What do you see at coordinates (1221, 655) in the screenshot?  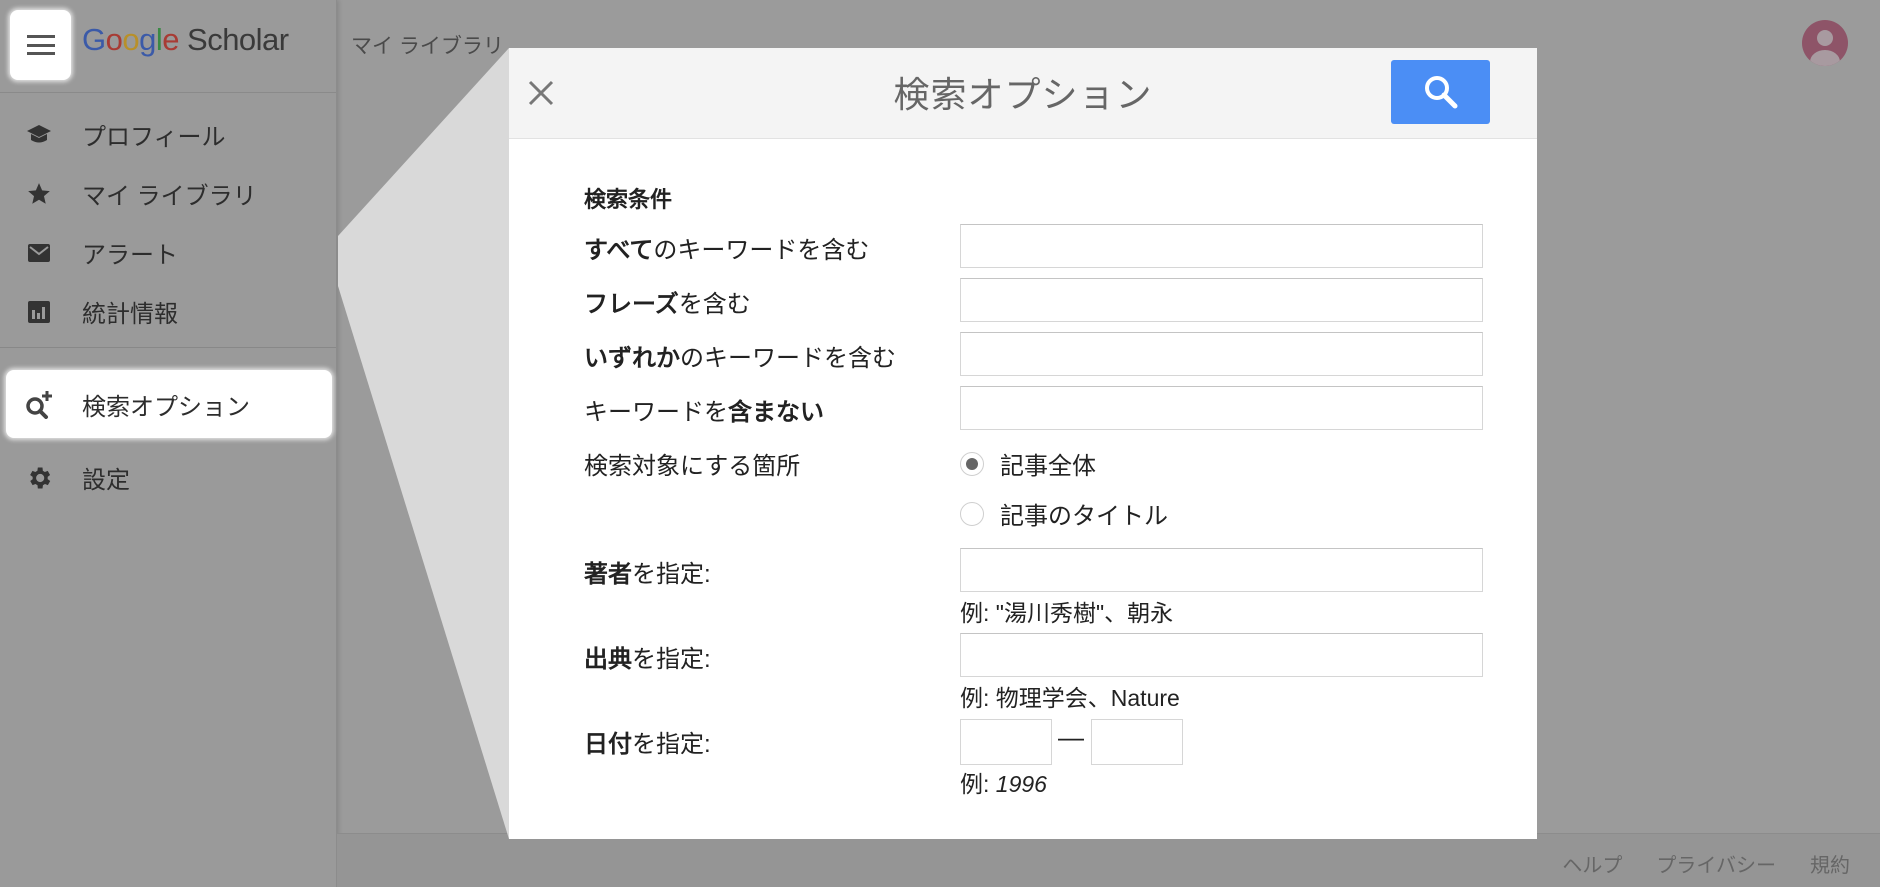 I see `source-input` at bounding box center [1221, 655].